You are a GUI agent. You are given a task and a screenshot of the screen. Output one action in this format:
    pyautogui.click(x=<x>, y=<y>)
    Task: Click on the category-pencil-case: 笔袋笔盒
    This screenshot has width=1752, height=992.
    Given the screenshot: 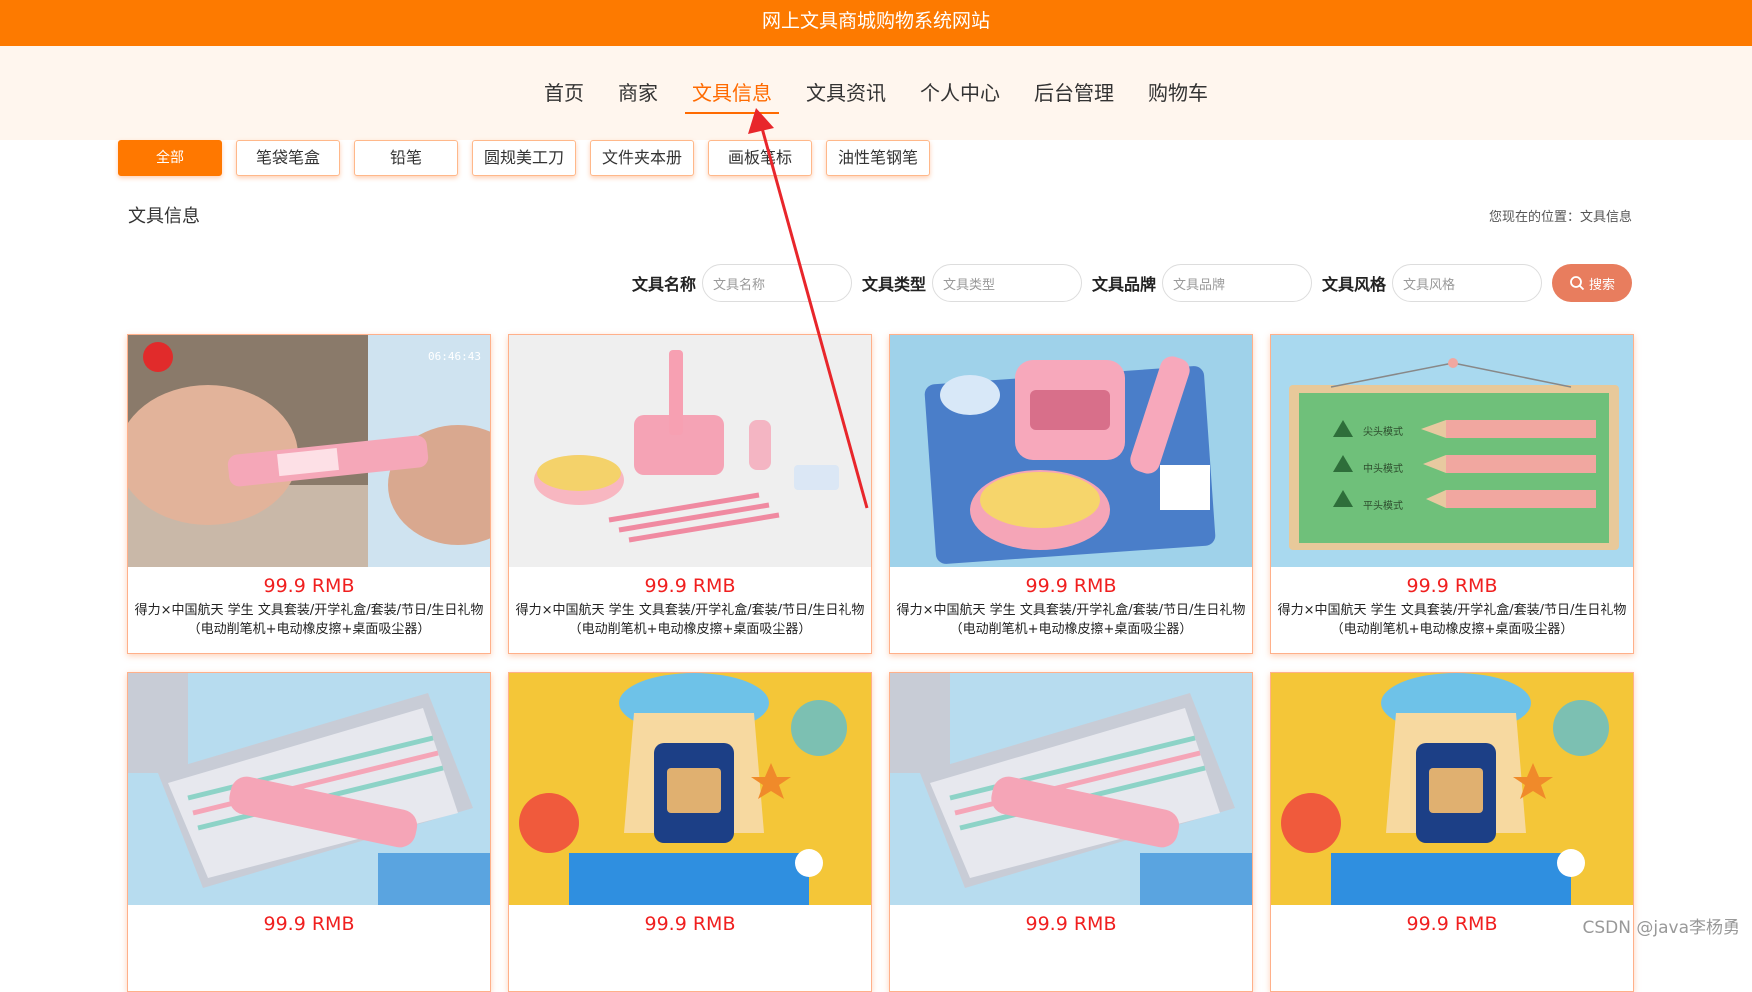 What is the action you would take?
    pyautogui.click(x=288, y=158)
    